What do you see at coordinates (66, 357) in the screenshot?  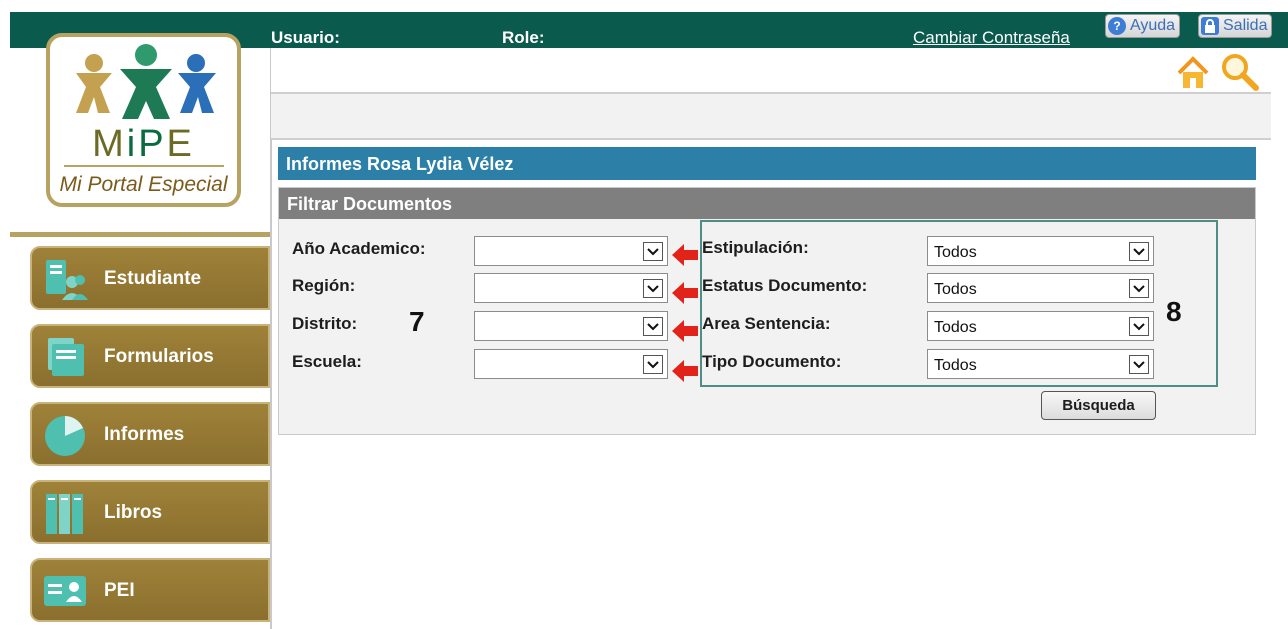 I see `forms-icon` at bounding box center [66, 357].